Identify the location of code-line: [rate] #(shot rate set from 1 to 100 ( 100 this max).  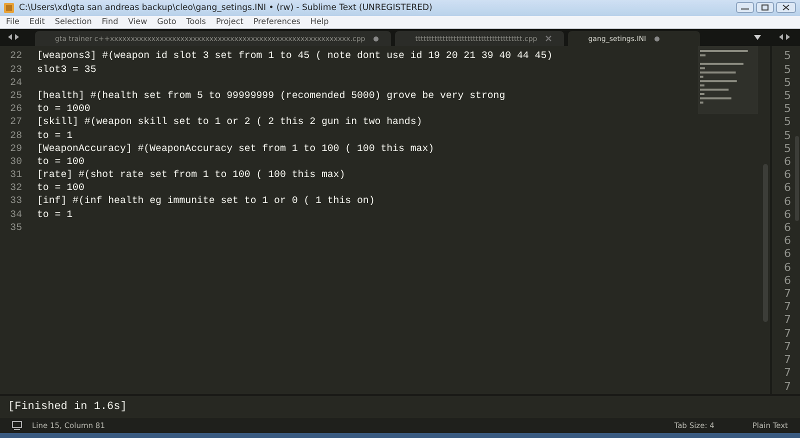
(191, 175).